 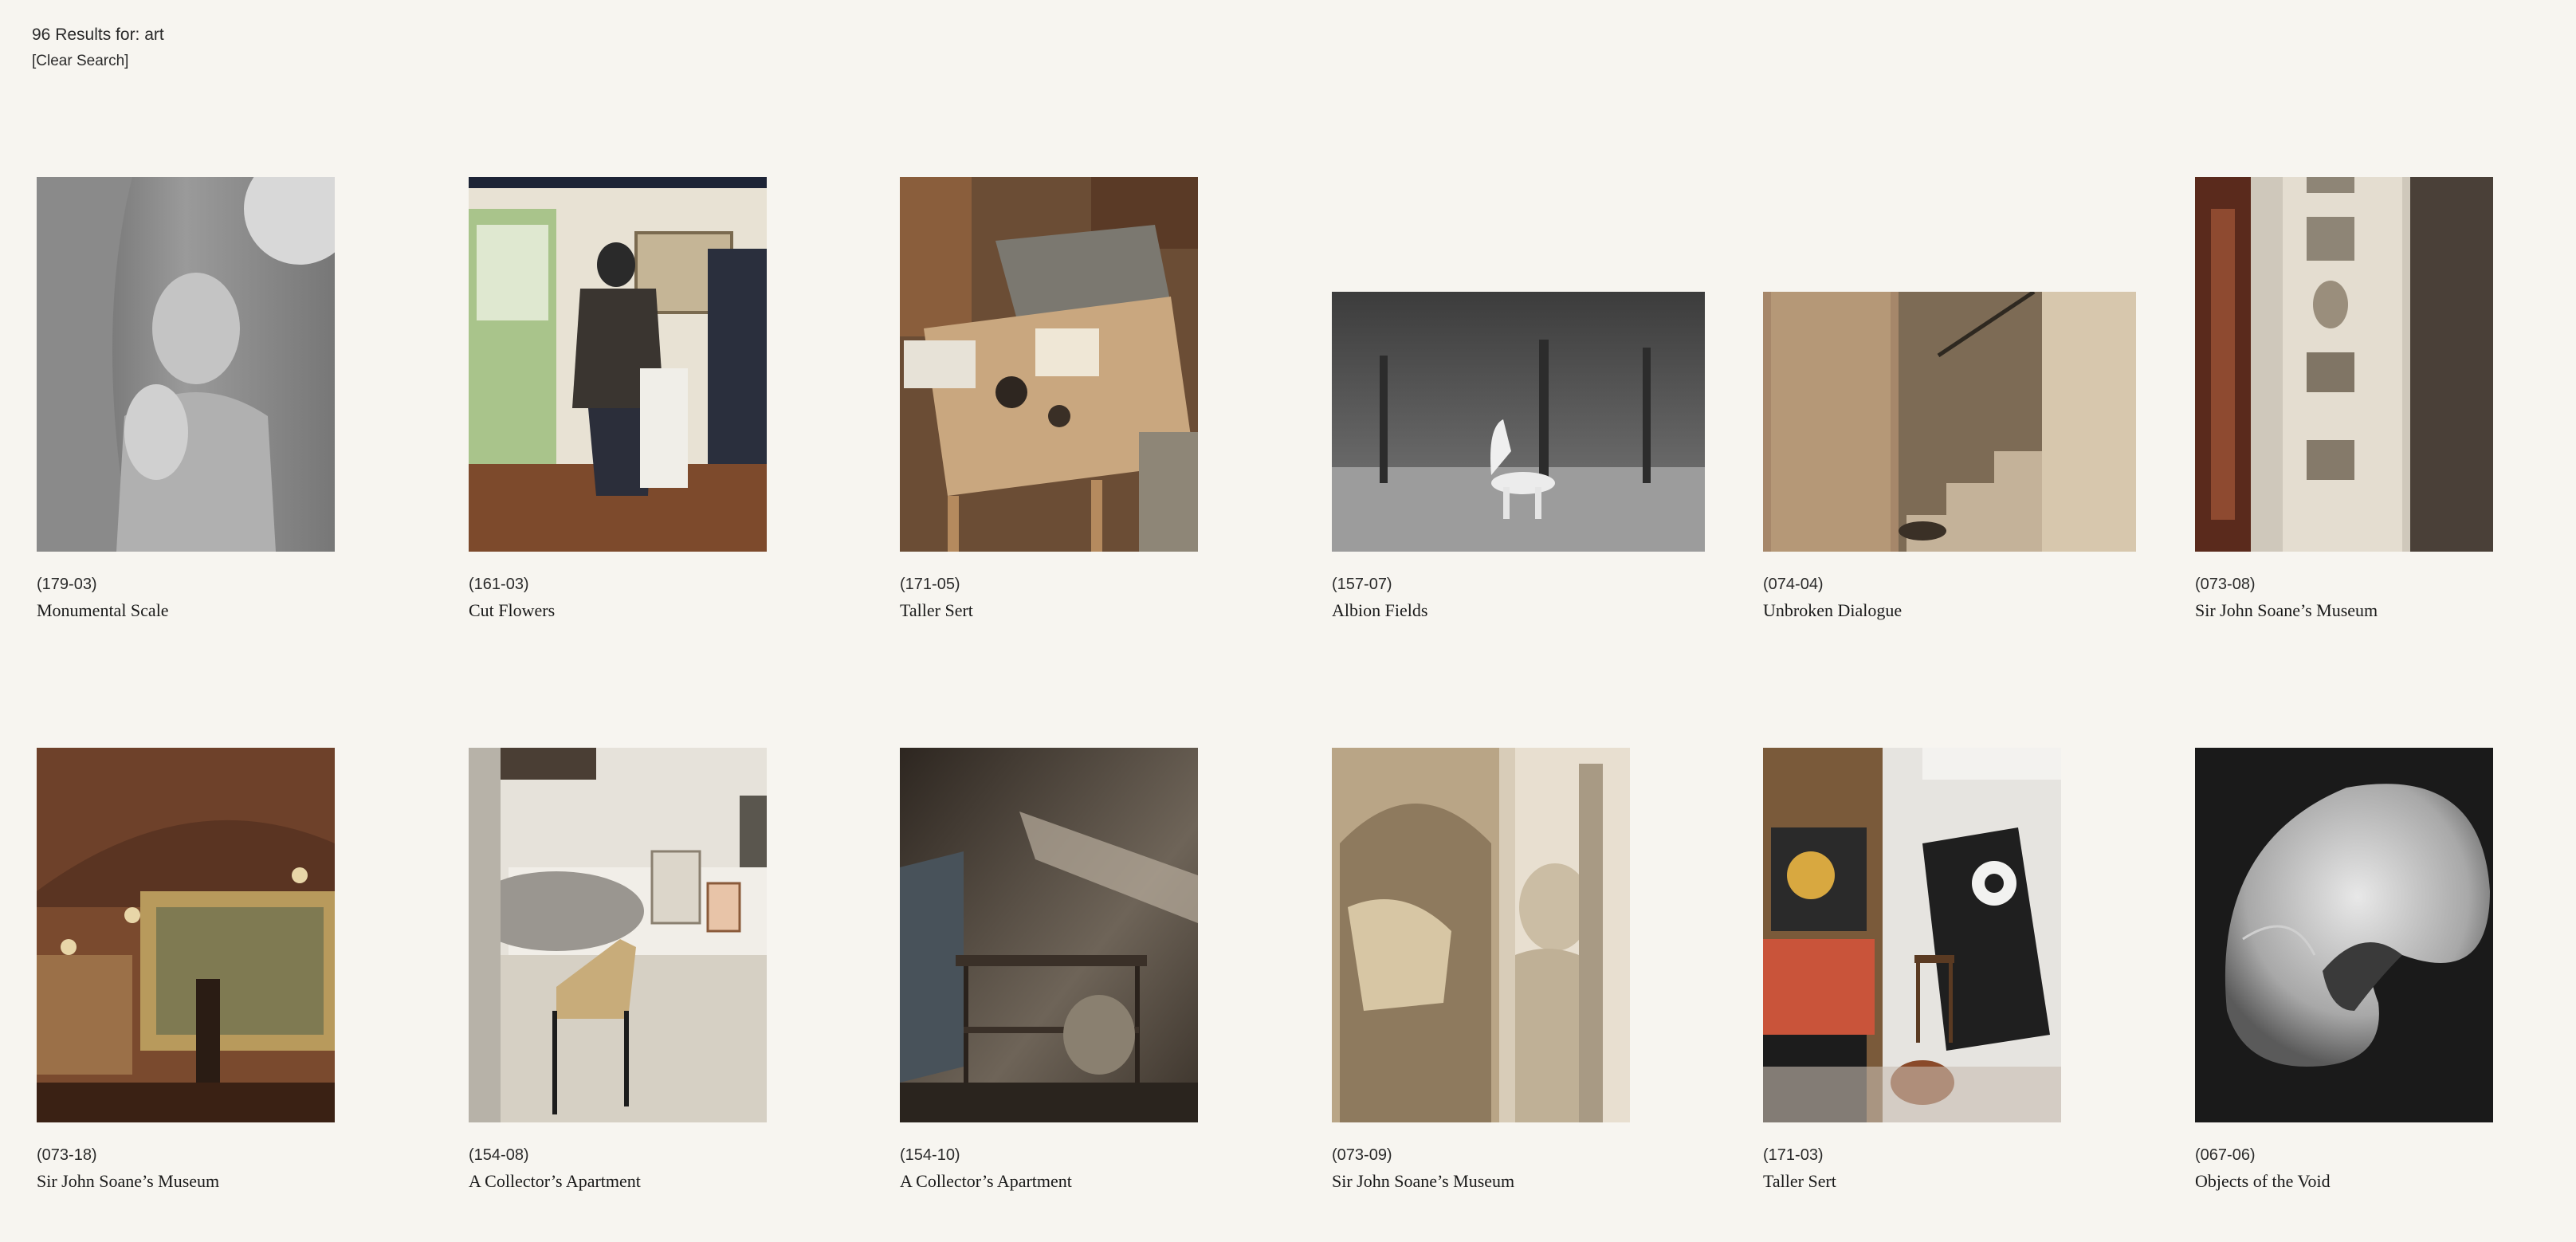 I want to click on result-card: (154-08) A Collector’s Apartment, so click(x=656, y=970).